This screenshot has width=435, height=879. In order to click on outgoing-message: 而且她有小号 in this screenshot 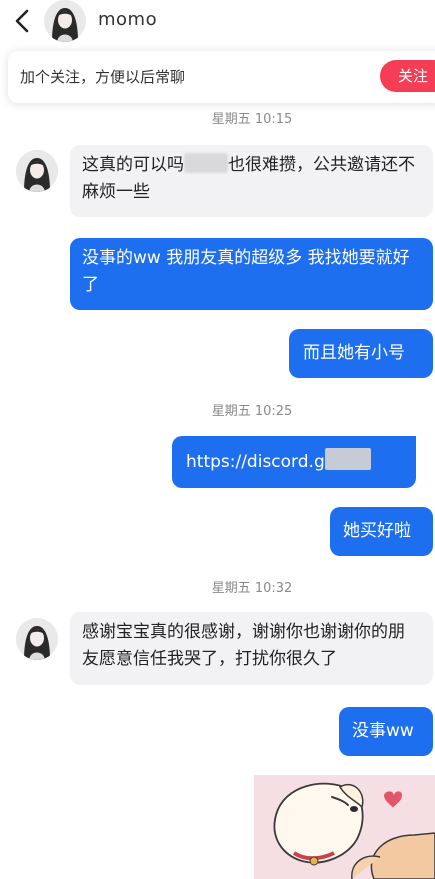, I will do `click(361, 353)`.